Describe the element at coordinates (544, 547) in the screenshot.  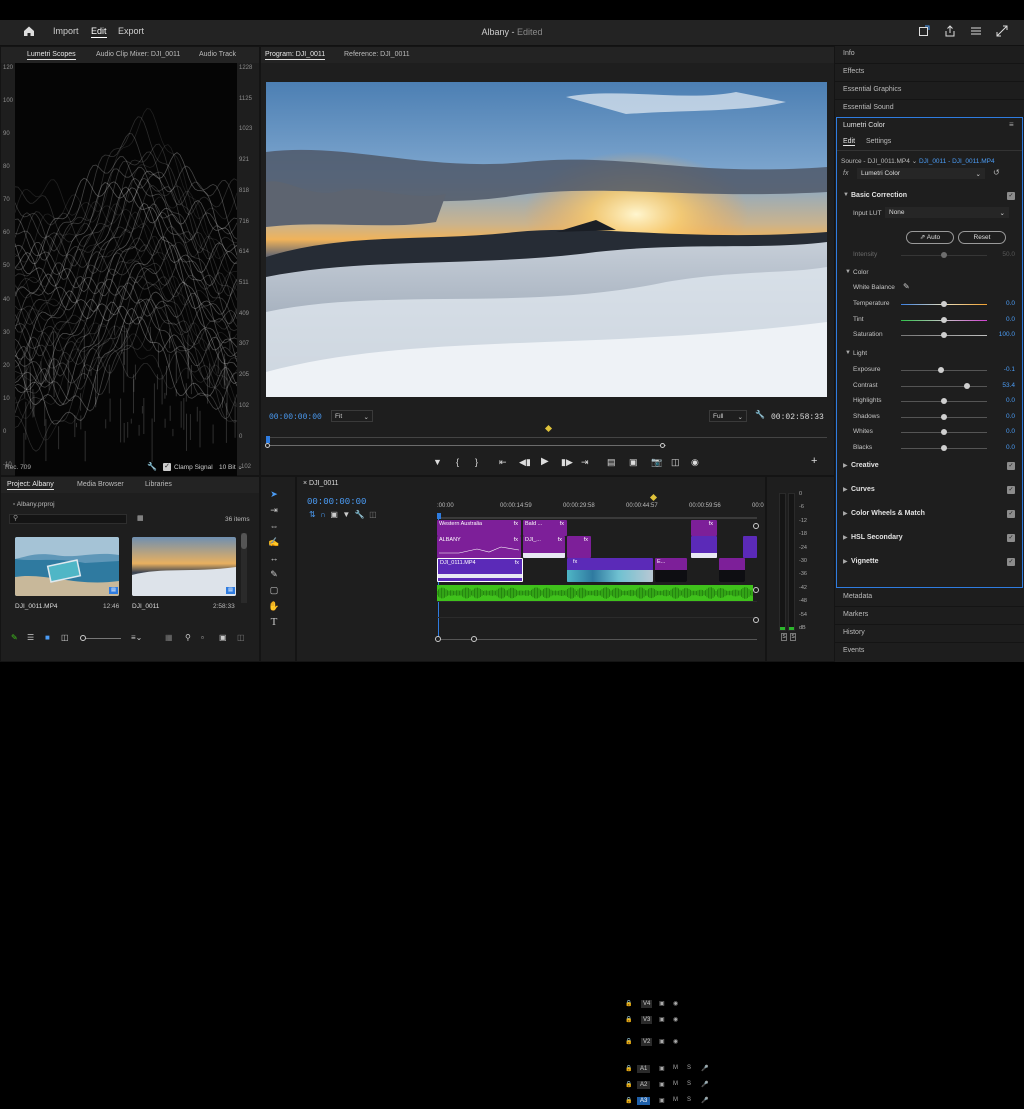
I see `clip-dji-v3: DJI_... fx` at that location.